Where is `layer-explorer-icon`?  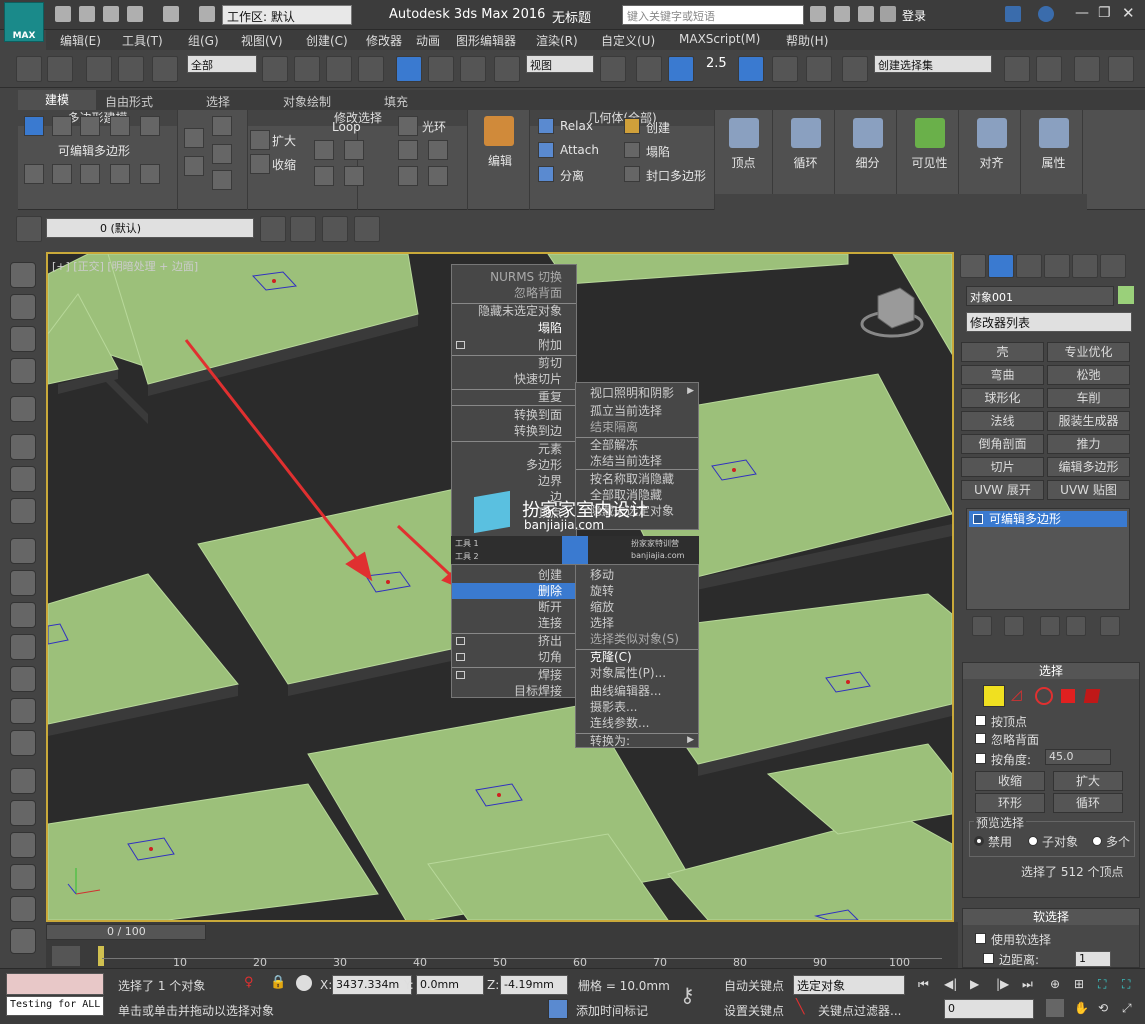
layer-explorer-icon is located at coordinates (29, 229).